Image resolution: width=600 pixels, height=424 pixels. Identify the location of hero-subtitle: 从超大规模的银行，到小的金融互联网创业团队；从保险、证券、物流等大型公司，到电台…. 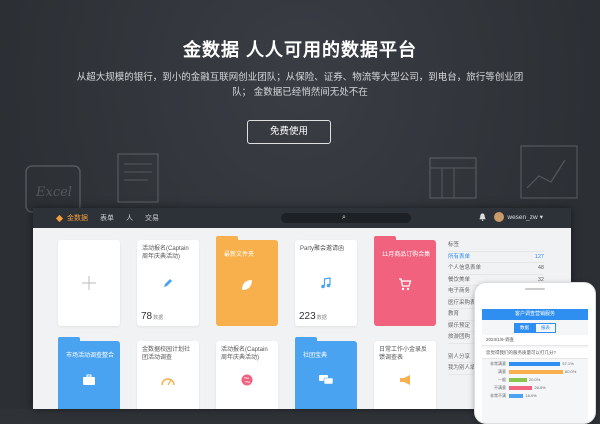
(300, 85).